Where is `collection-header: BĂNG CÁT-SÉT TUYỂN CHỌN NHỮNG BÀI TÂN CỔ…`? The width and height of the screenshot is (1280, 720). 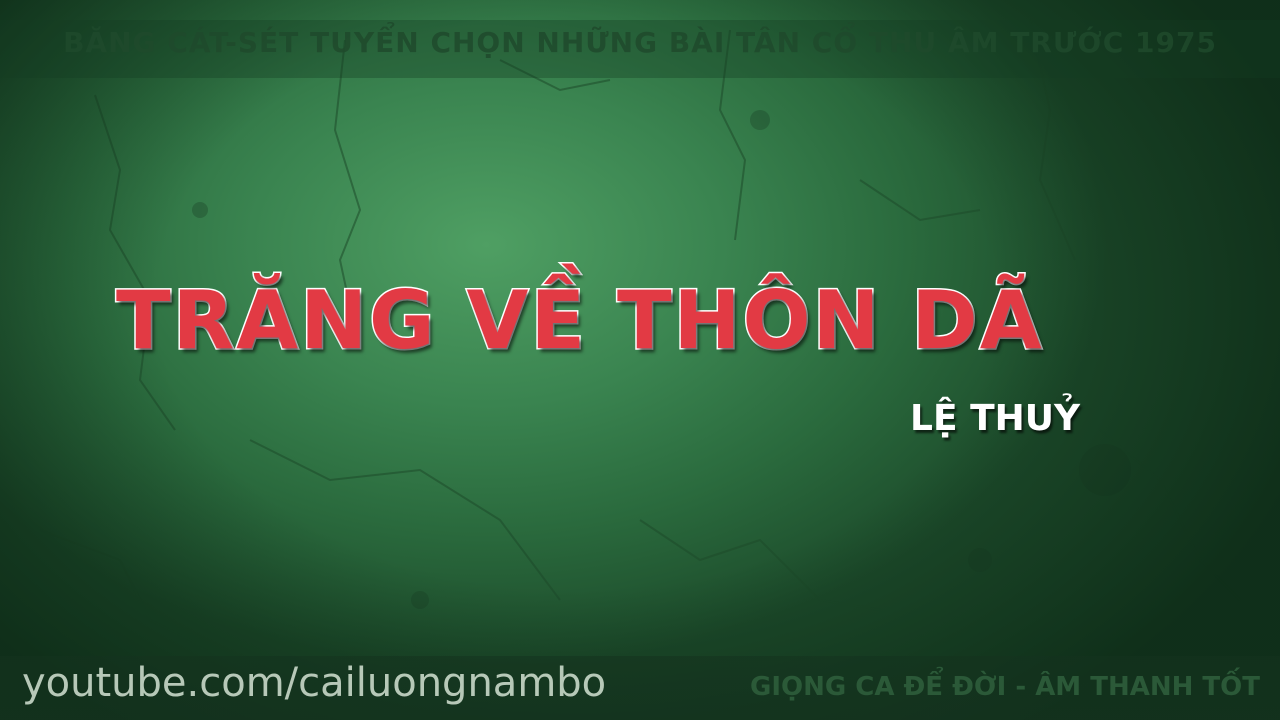 collection-header: BĂNG CÁT-SÉT TUYỂN CHỌN NHỮNG BÀI TÂN CỔ… is located at coordinates (640, 42).